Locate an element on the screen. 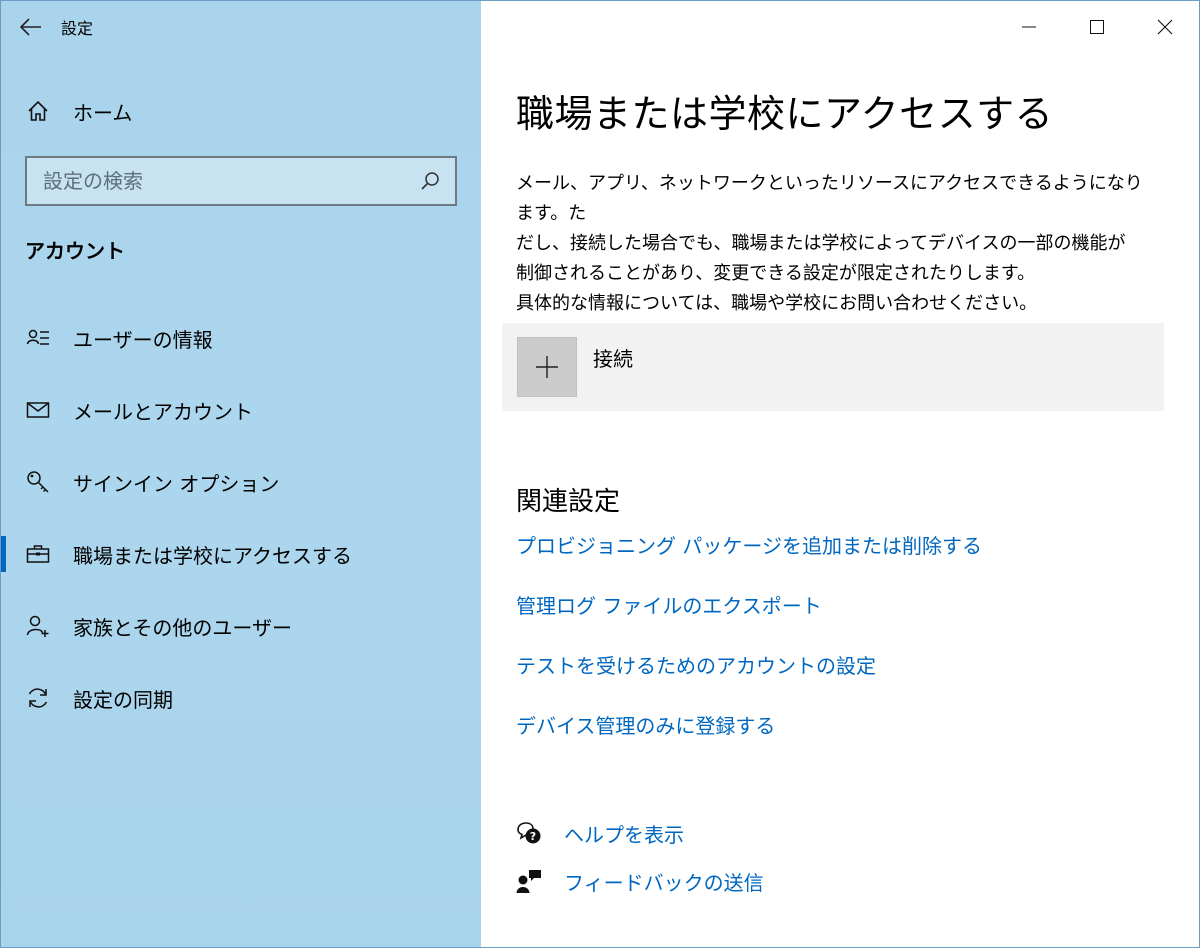  back-arrow-icon is located at coordinates (30, 27).